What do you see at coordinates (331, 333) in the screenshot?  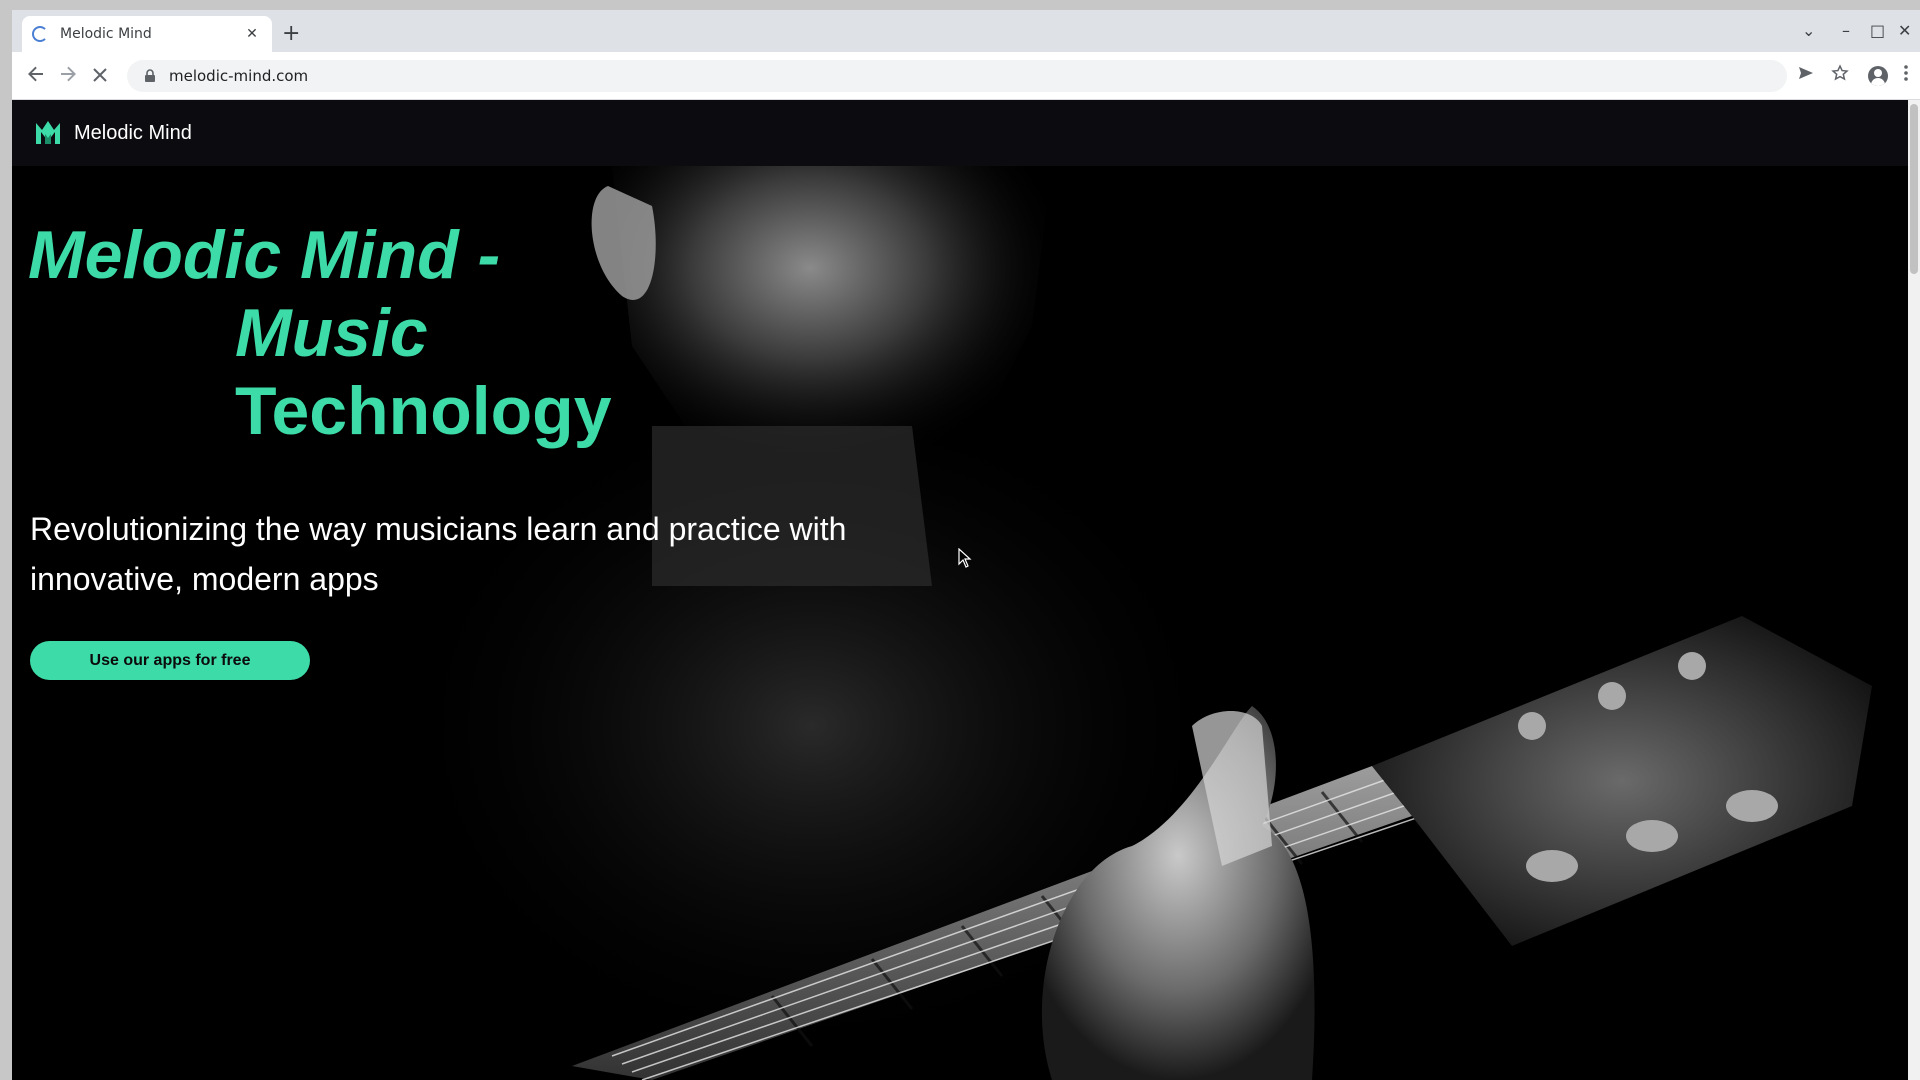 I see `hero-title-line-2: Music` at bounding box center [331, 333].